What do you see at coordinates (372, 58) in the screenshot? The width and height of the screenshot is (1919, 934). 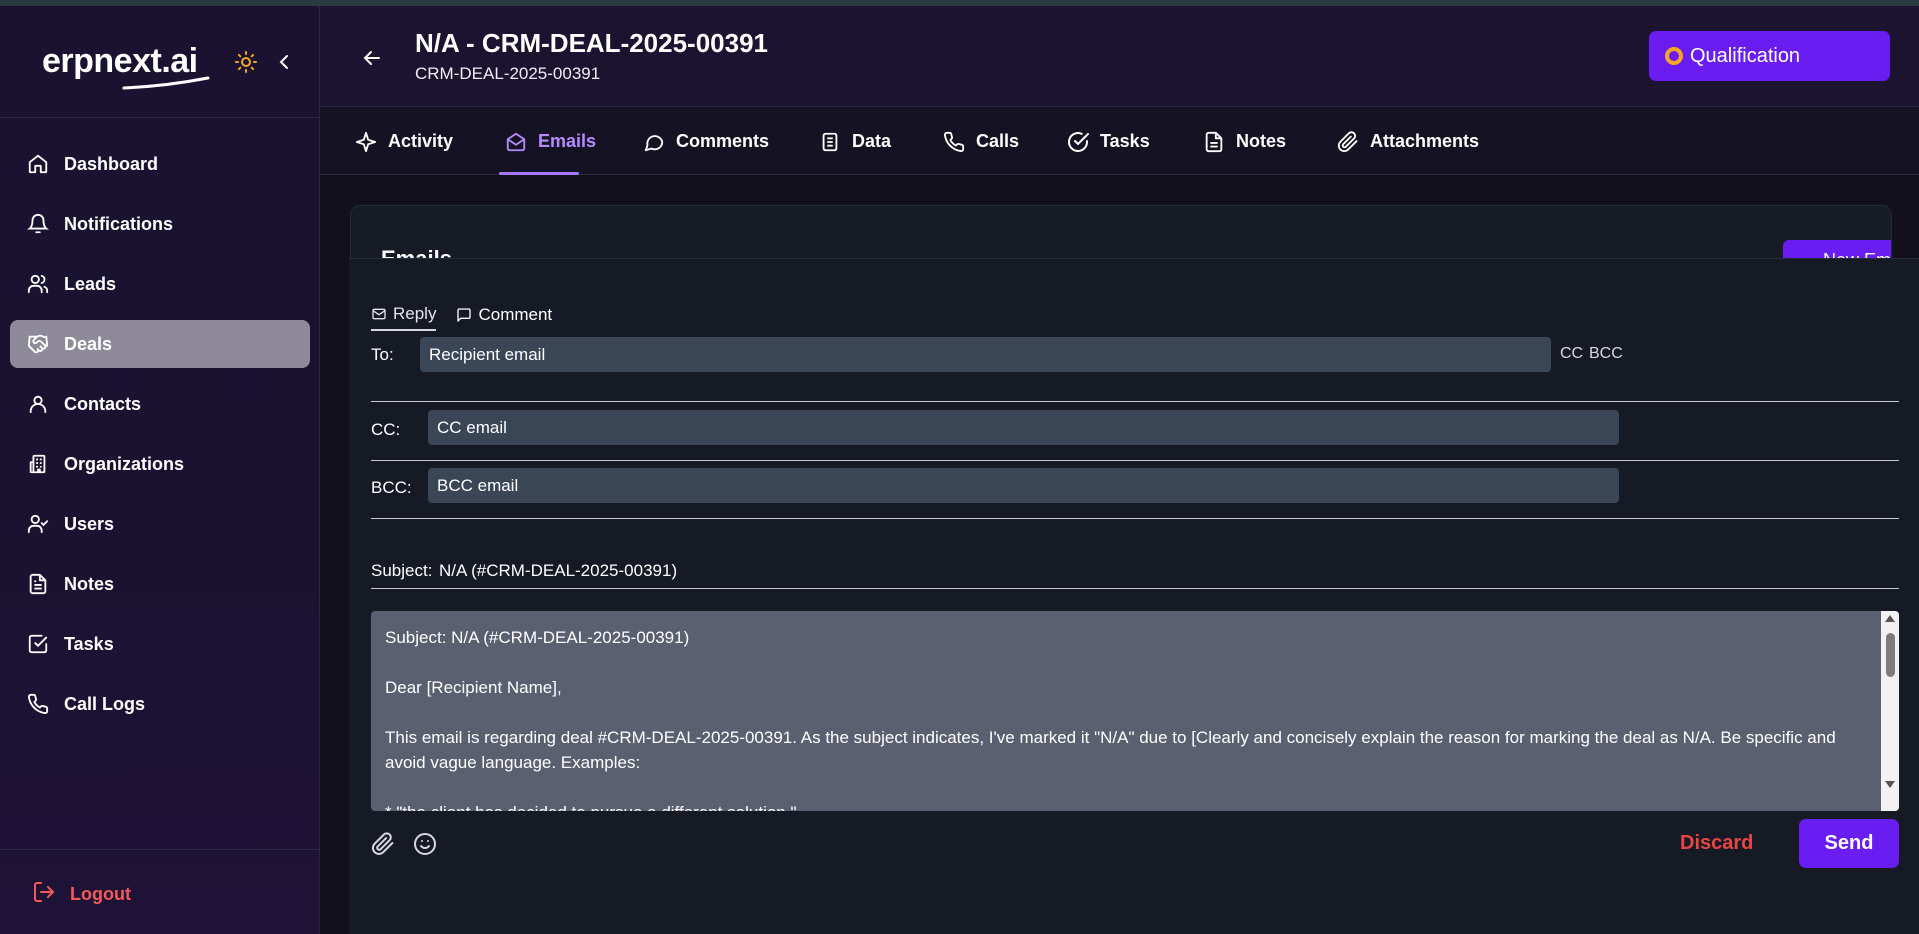 I see `arrow-left-icon` at bounding box center [372, 58].